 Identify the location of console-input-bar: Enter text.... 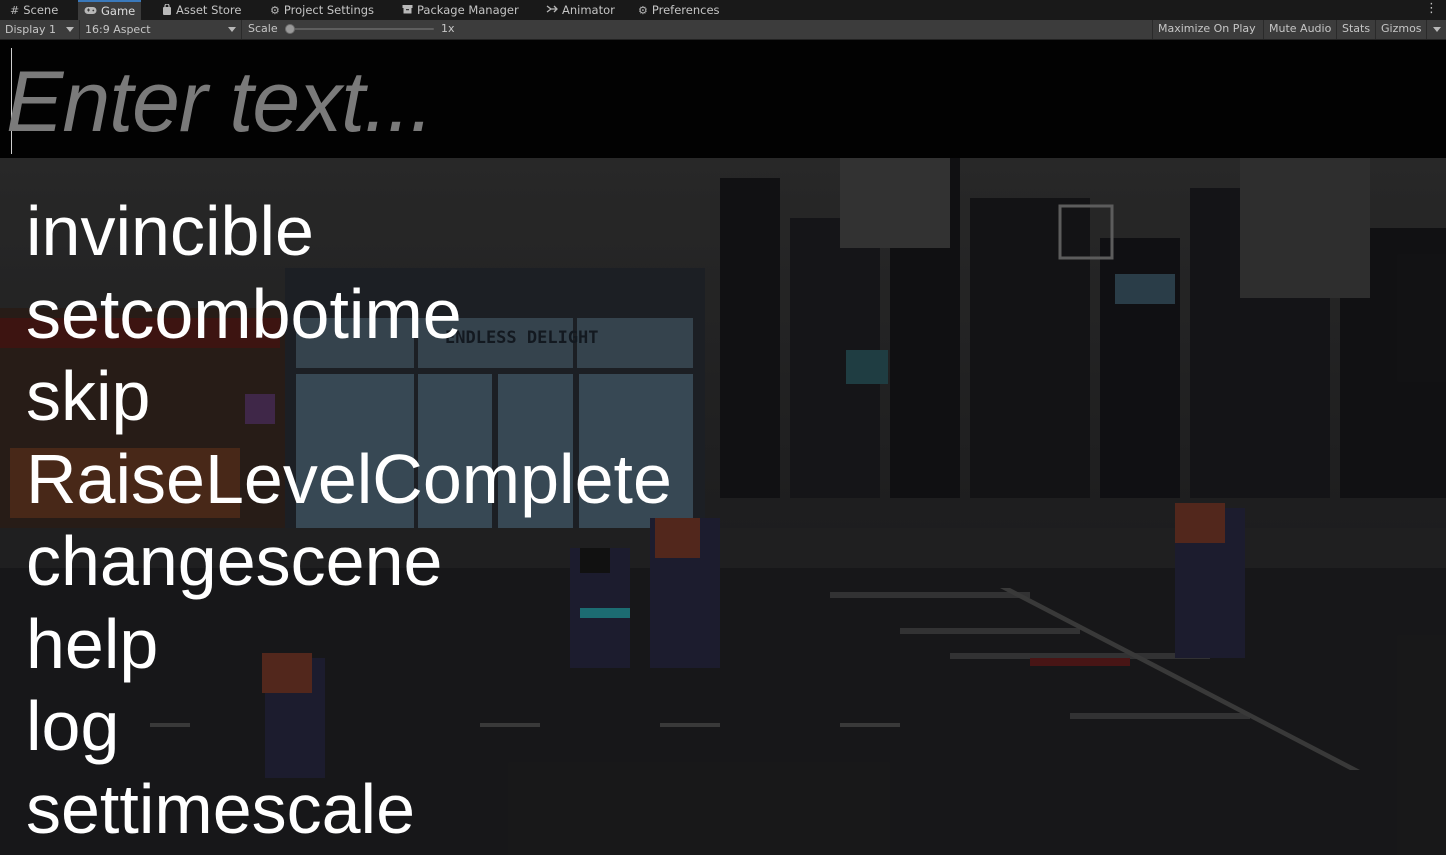
(723, 99).